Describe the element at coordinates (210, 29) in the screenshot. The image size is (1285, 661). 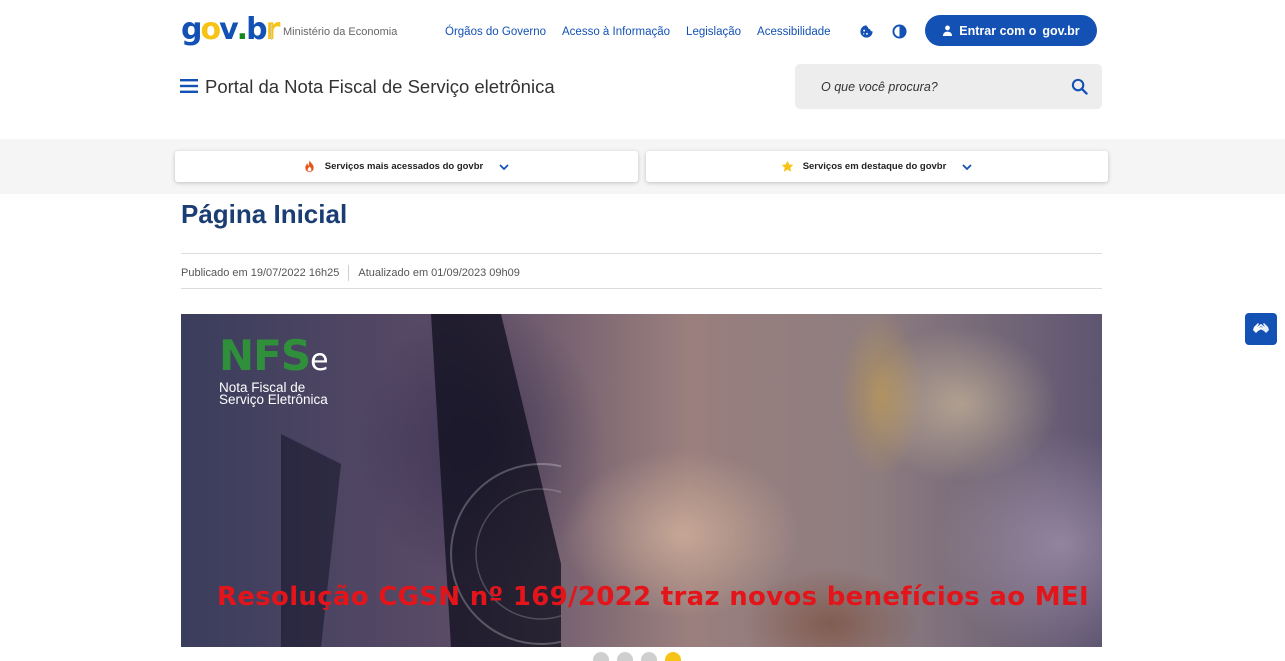
I see `logo-letter-o: o` at that location.